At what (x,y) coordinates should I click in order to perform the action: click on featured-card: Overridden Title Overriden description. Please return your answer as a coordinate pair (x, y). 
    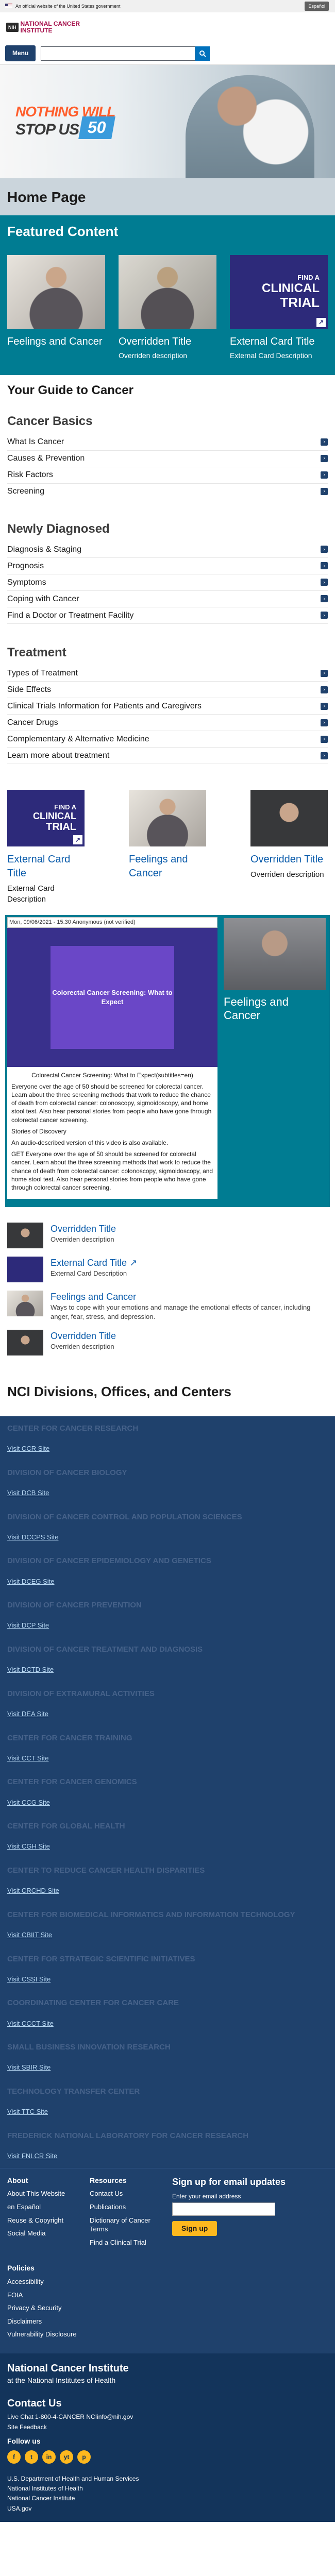
    Looking at the image, I should click on (167, 308).